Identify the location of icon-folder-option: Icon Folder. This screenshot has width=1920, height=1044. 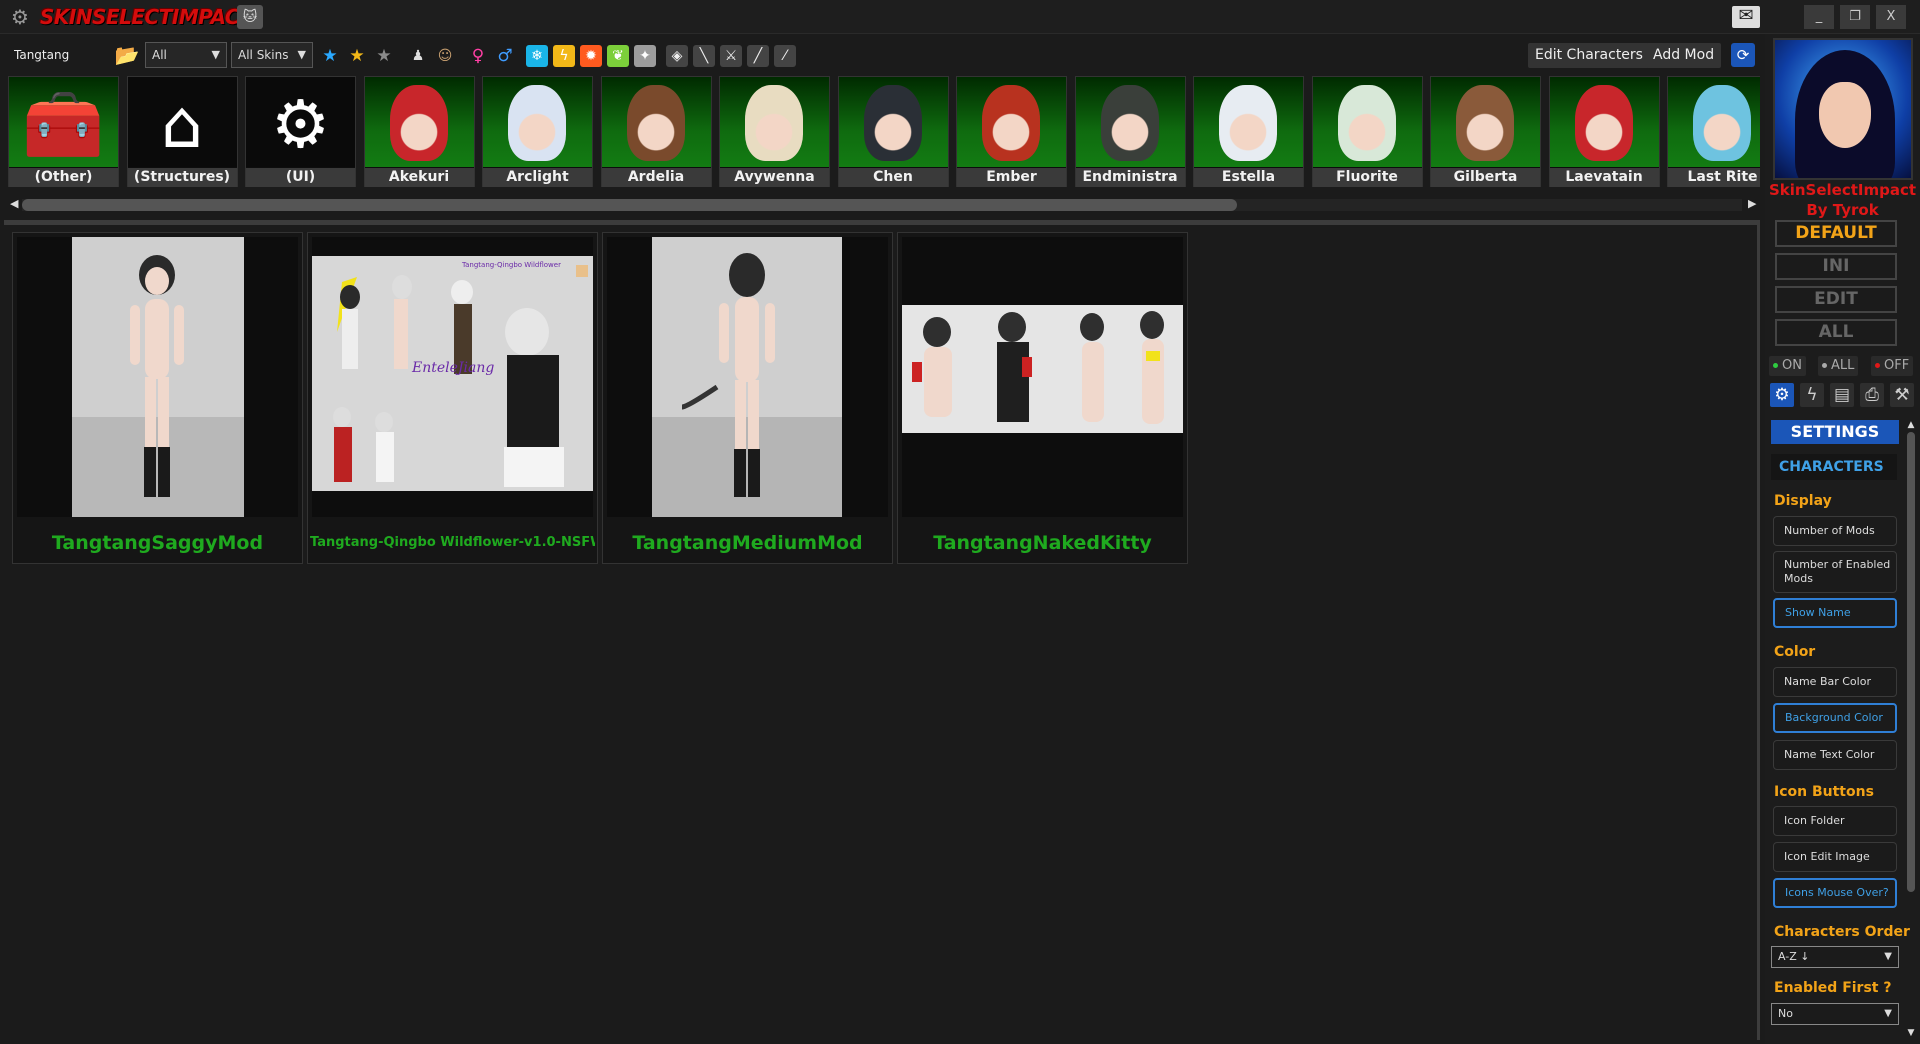
(1835, 821).